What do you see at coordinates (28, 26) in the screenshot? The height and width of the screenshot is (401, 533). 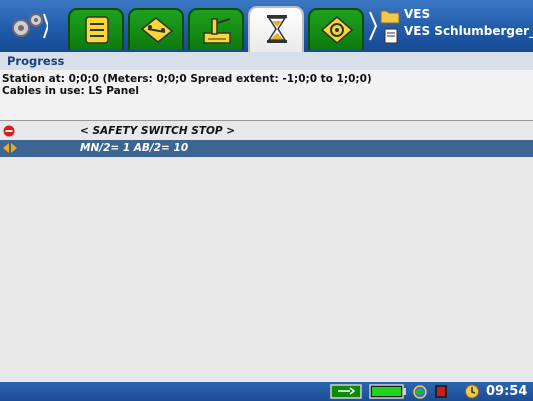 I see `gears-icon` at bounding box center [28, 26].